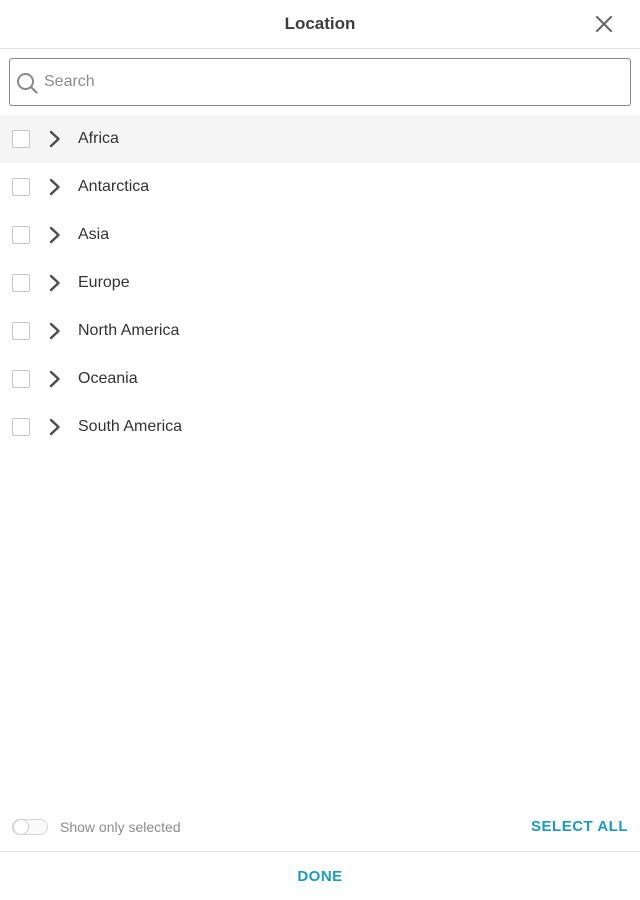 Image resolution: width=640 pixels, height=900 pixels. Describe the element at coordinates (320, 139) in the screenshot. I see `list-item-africa: Africa` at that location.